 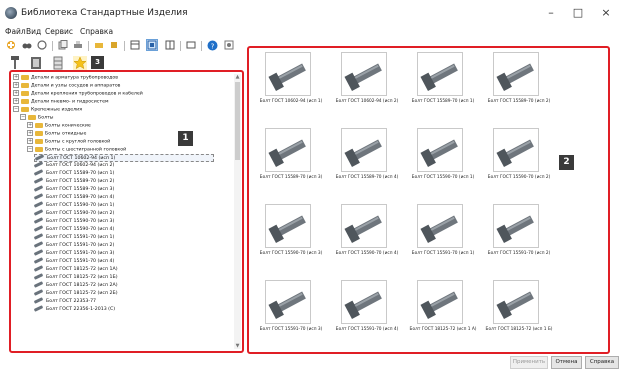 What do you see at coordinates (11, 45) in the screenshot?
I see `add-icon` at bounding box center [11, 45].